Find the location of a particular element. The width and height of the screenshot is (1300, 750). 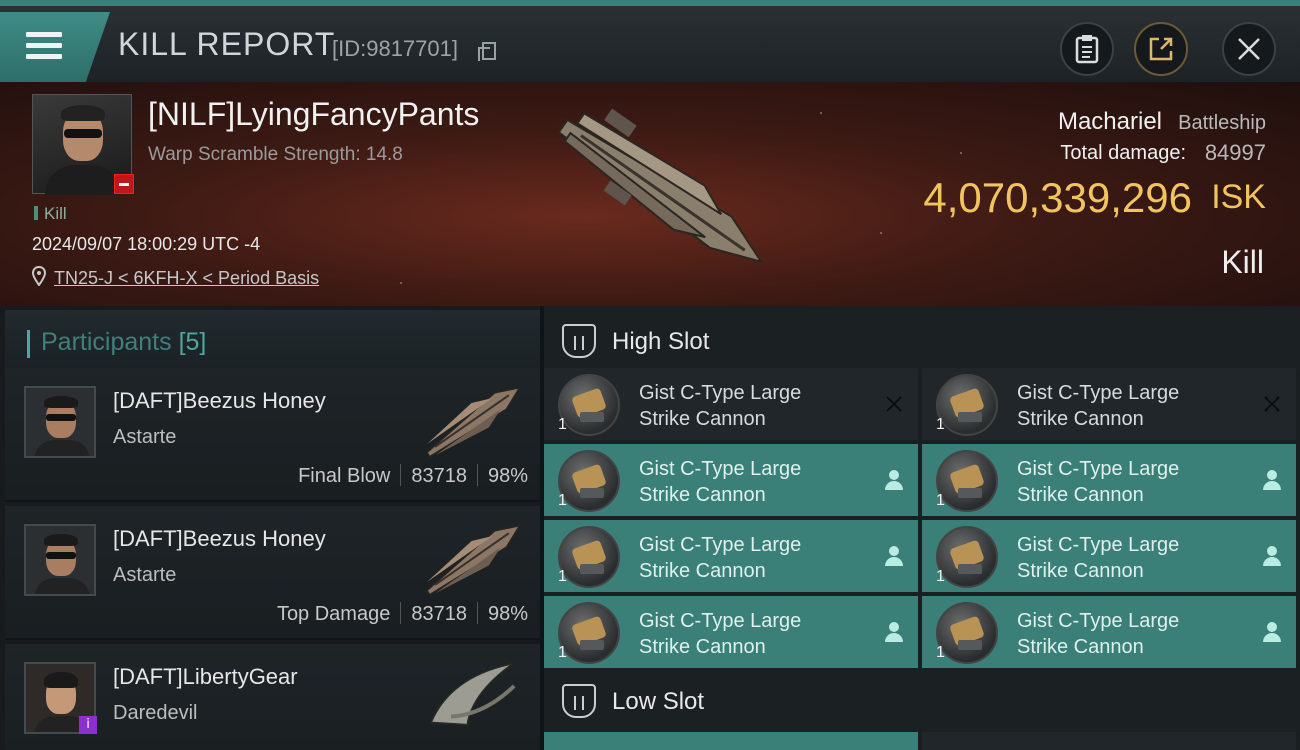

menu-button is located at coordinates (55, 47).